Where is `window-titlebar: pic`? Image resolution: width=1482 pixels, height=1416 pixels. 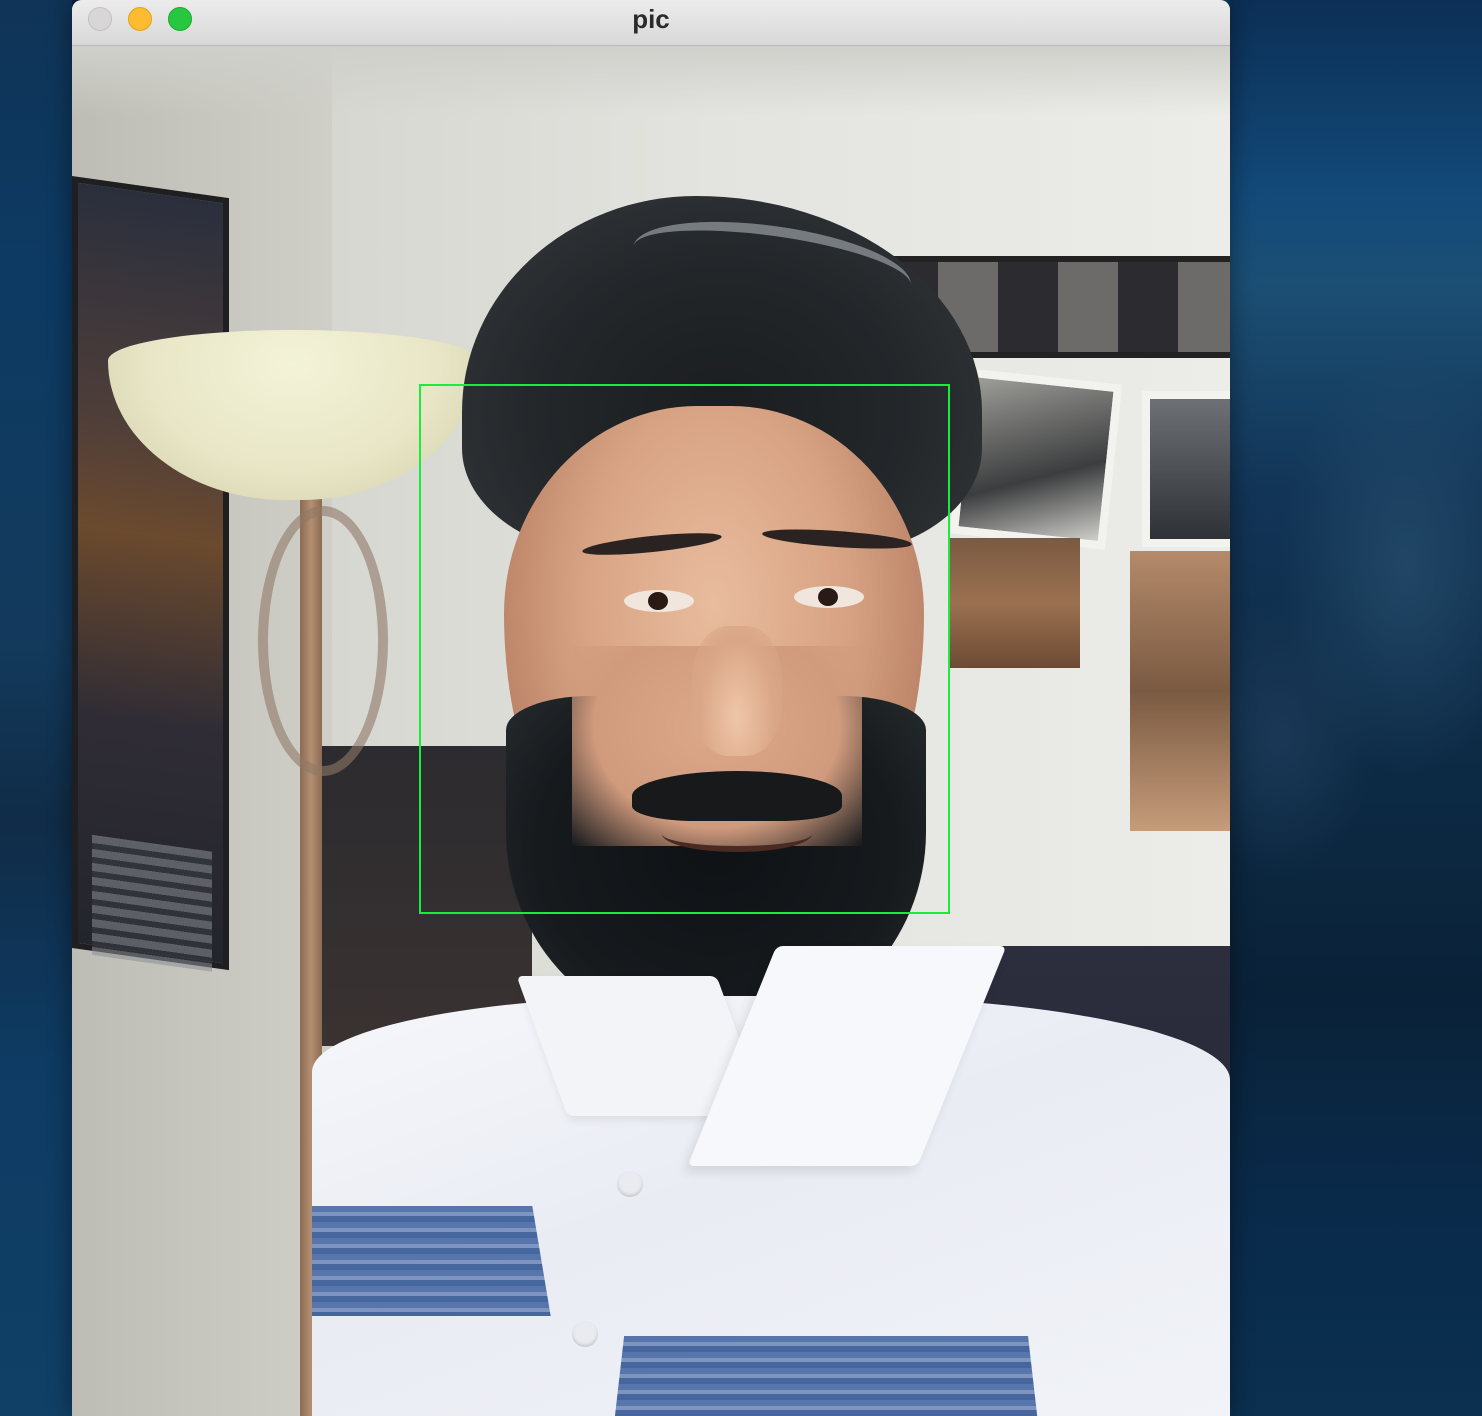 window-titlebar: pic is located at coordinates (651, 23).